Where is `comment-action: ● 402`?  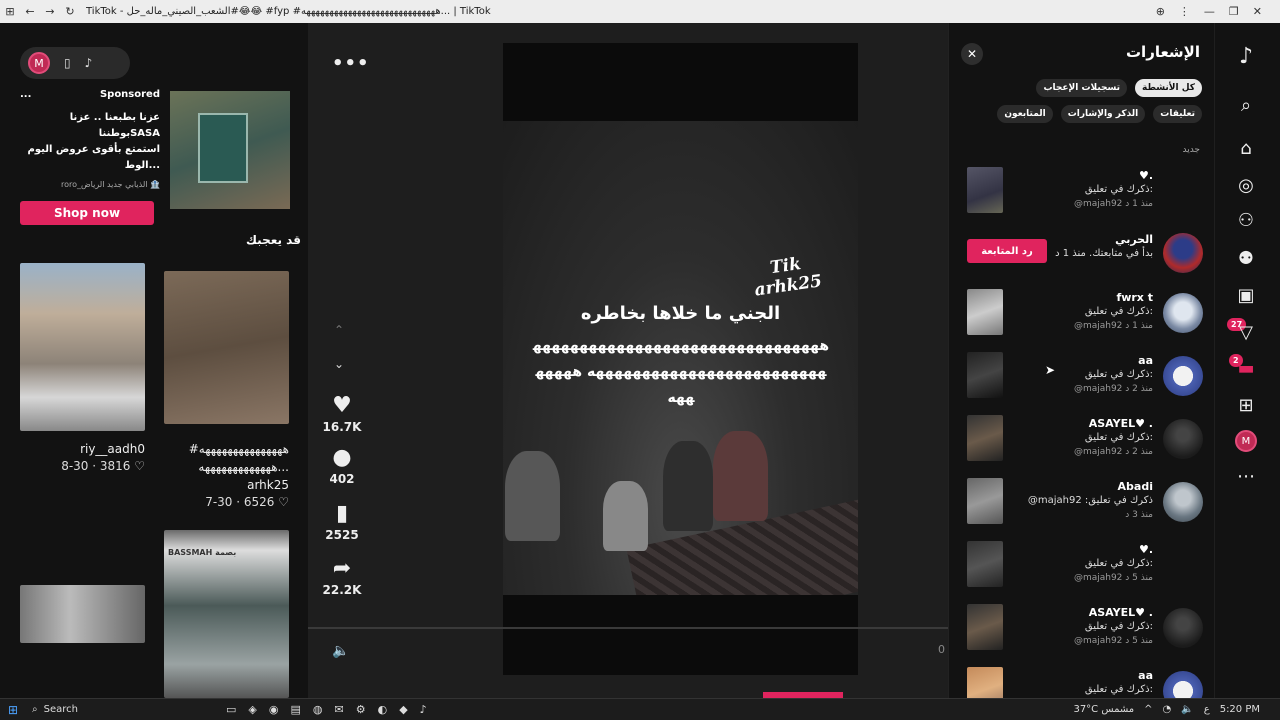 comment-action: ● 402 is located at coordinates (342, 465).